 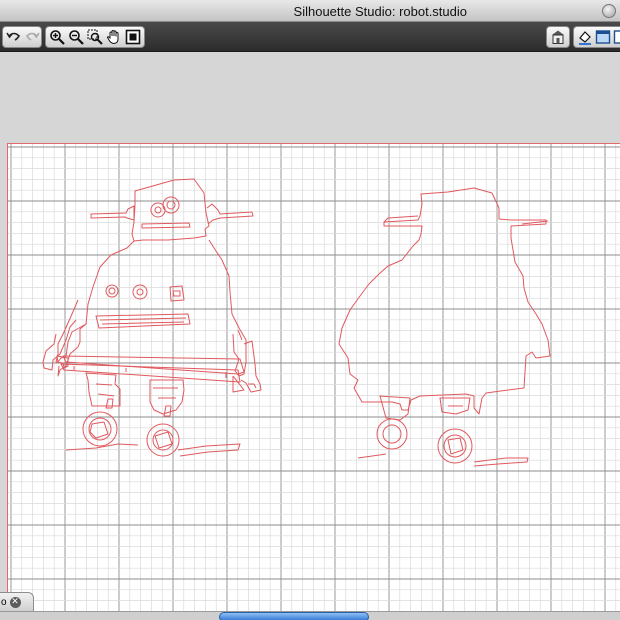 What do you see at coordinates (112, 213) in the screenshot?
I see `robot-front-antenna-left` at bounding box center [112, 213].